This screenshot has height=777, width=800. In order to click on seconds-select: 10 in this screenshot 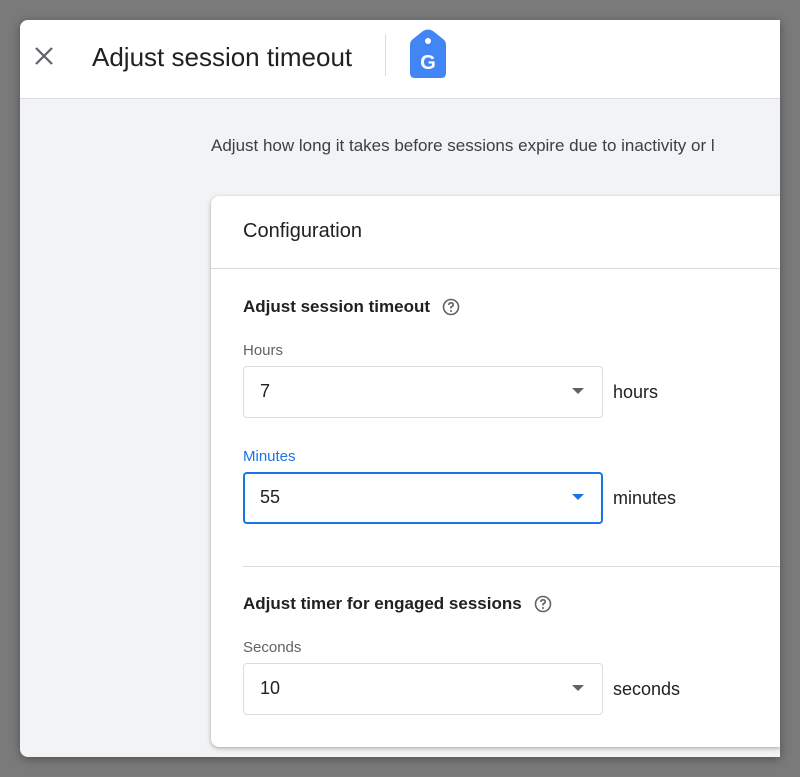, I will do `click(423, 689)`.